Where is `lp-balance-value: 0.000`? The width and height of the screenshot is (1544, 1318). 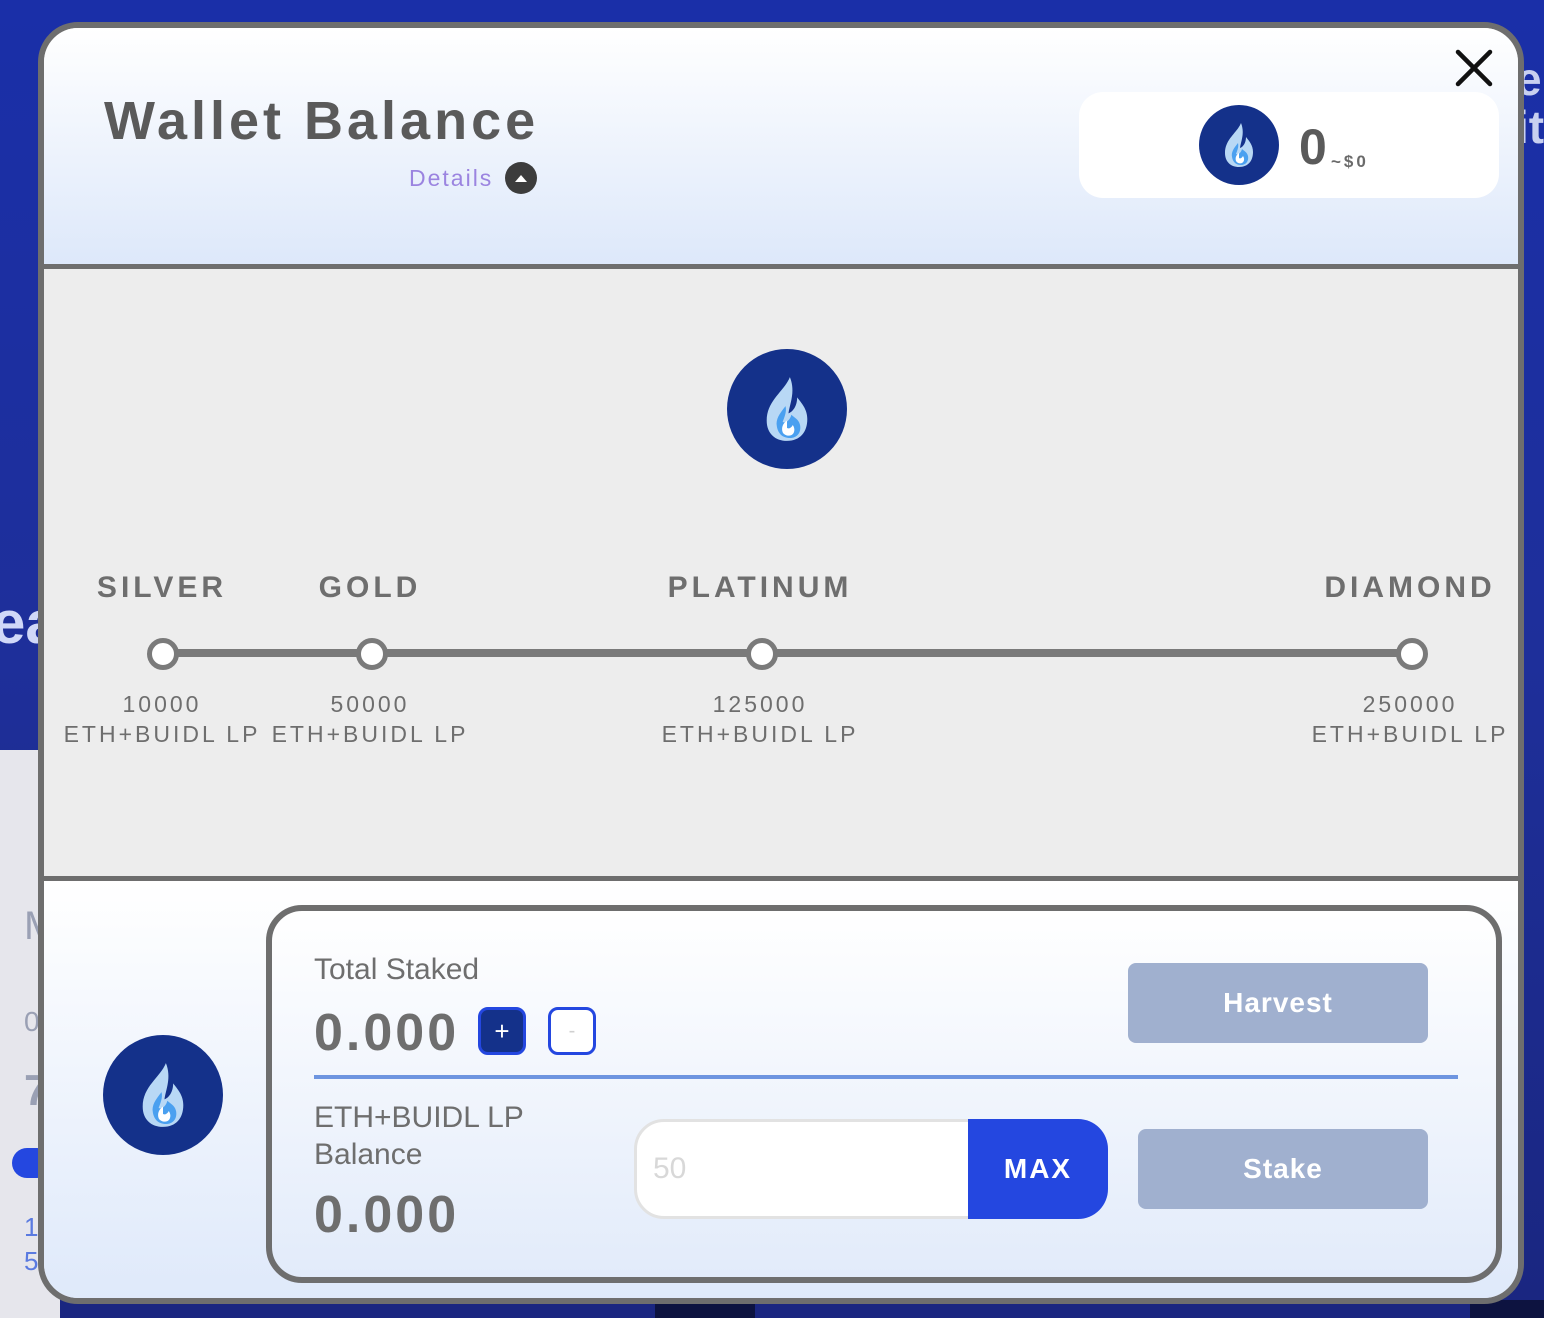 lp-balance-value: 0.000 is located at coordinates (387, 1215).